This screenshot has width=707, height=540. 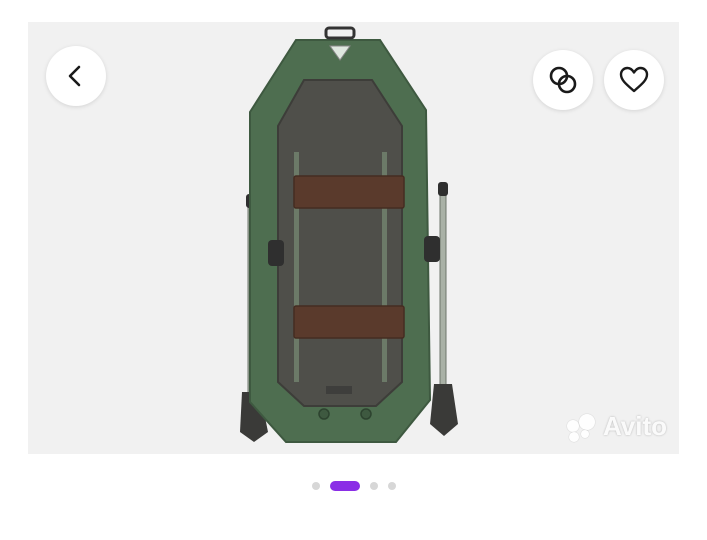 I want to click on carousel-pagination, so click(x=353, y=486).